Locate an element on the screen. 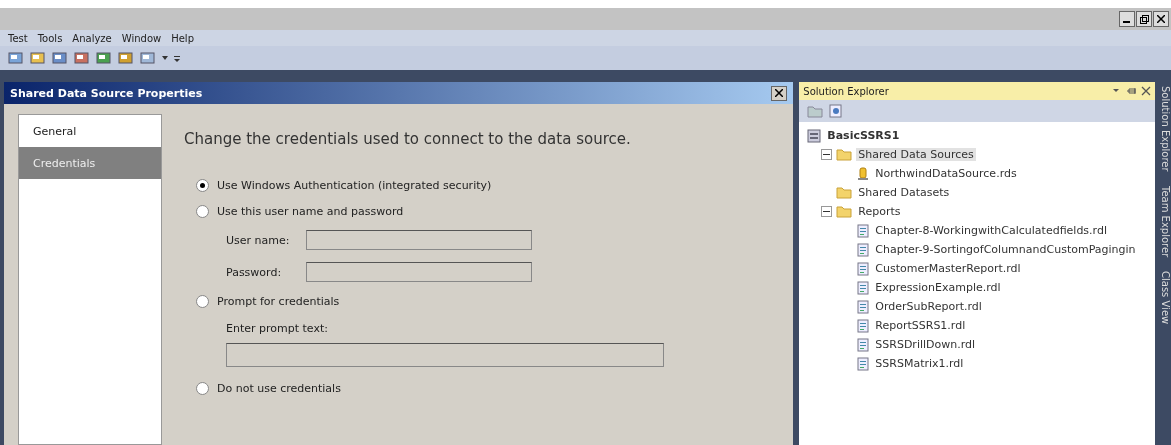 This screenshot has height=445, width=1171. field-label: Enter prompt text: is located at coordinates (277, 328).